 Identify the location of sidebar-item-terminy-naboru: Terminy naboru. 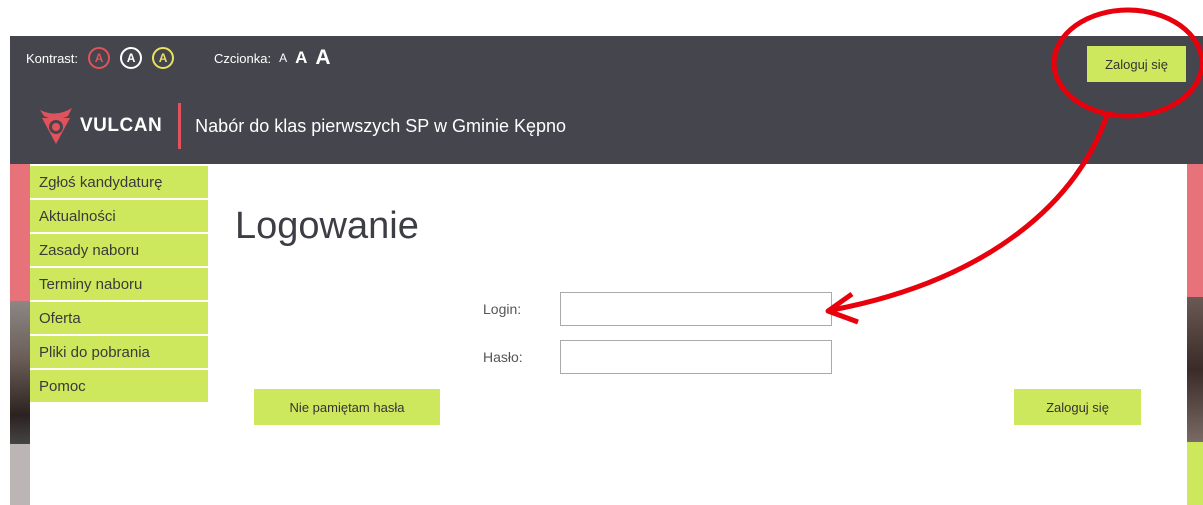
(119, 284).